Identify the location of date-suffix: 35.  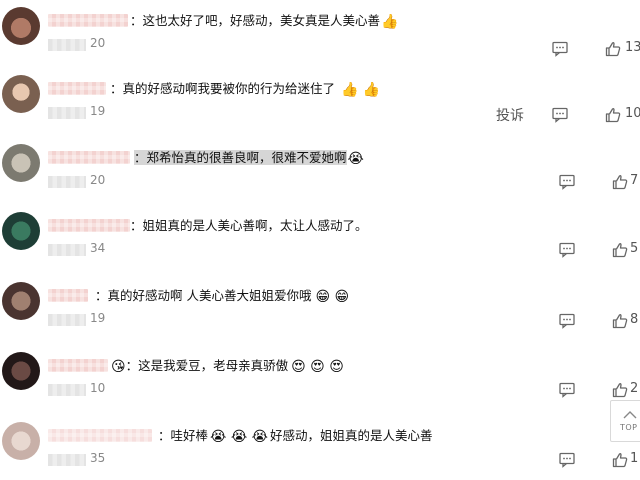
(98, 458).